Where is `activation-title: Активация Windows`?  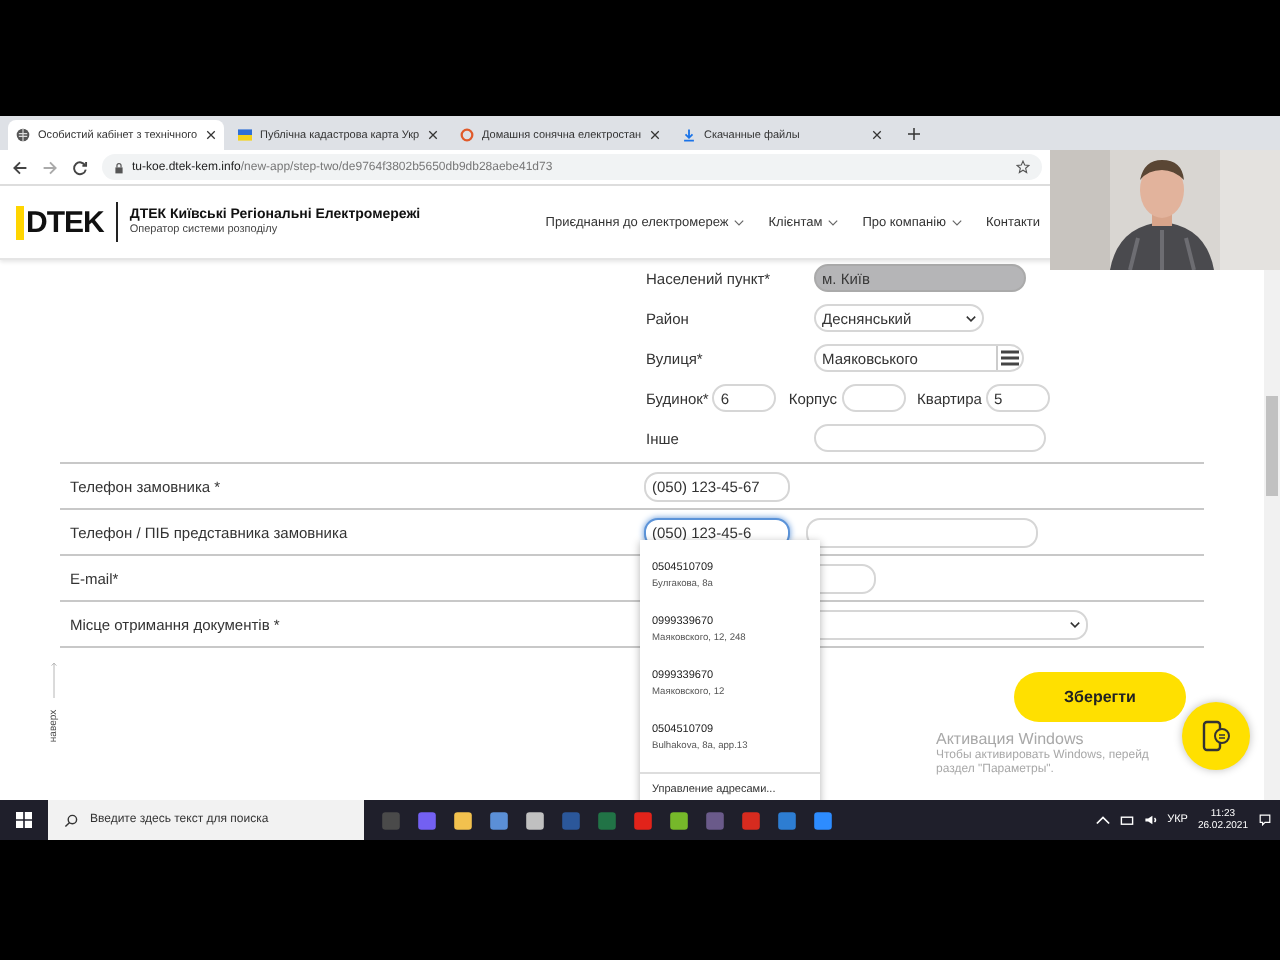
activation-title: Активация Windows is located at coordinates (1011, 739).